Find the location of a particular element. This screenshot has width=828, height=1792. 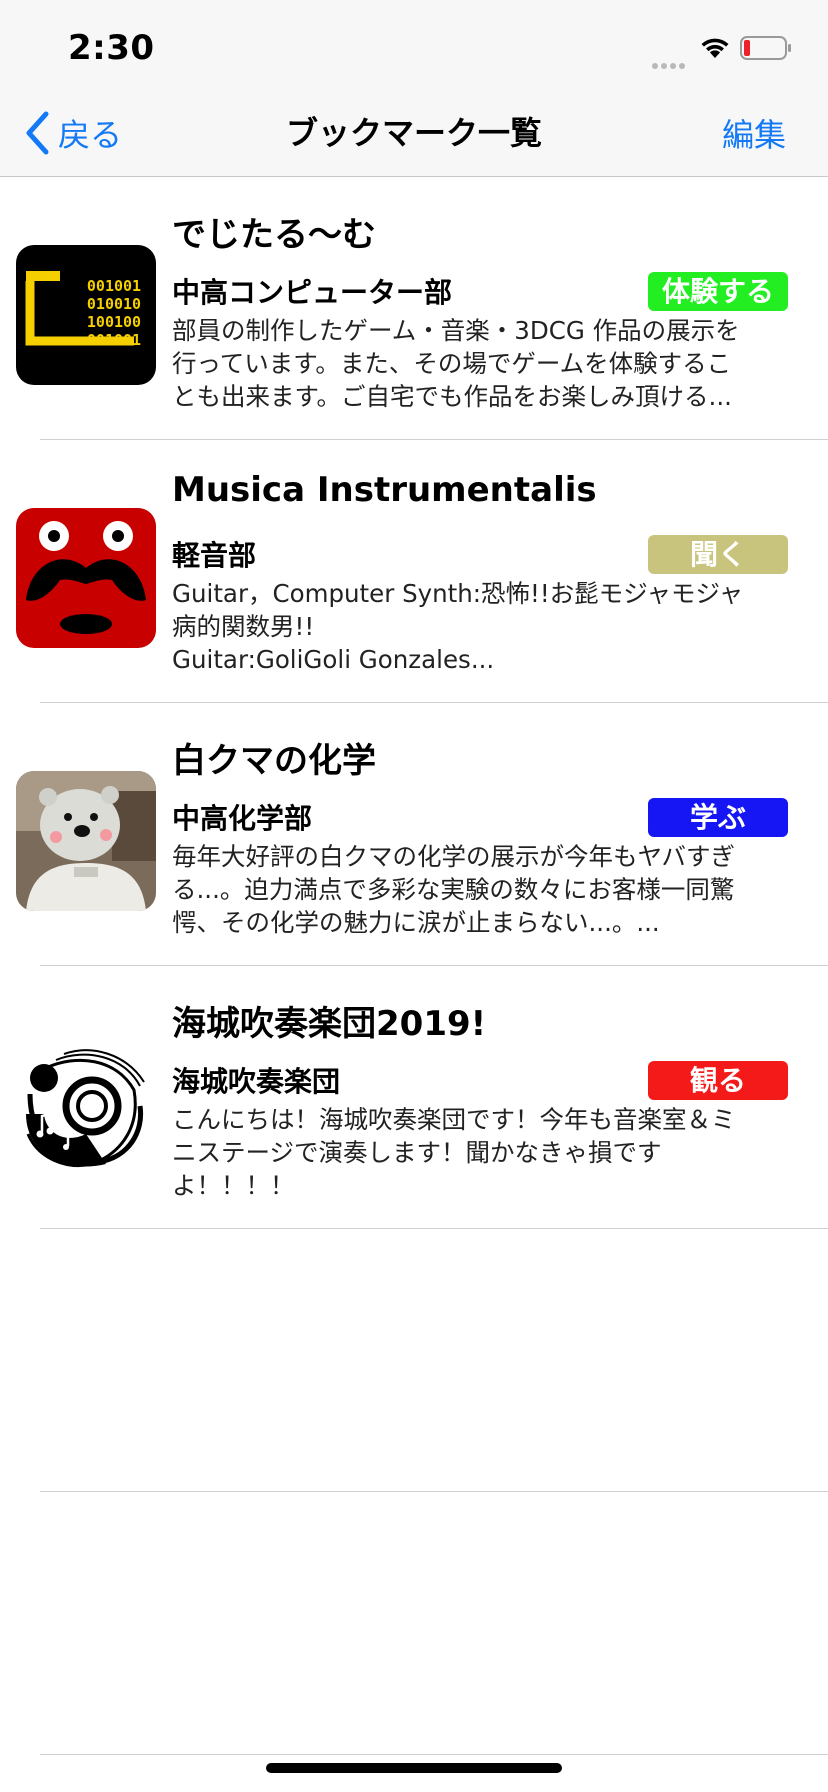

status-bar: 2:30 is located at coordinates (414, 44).